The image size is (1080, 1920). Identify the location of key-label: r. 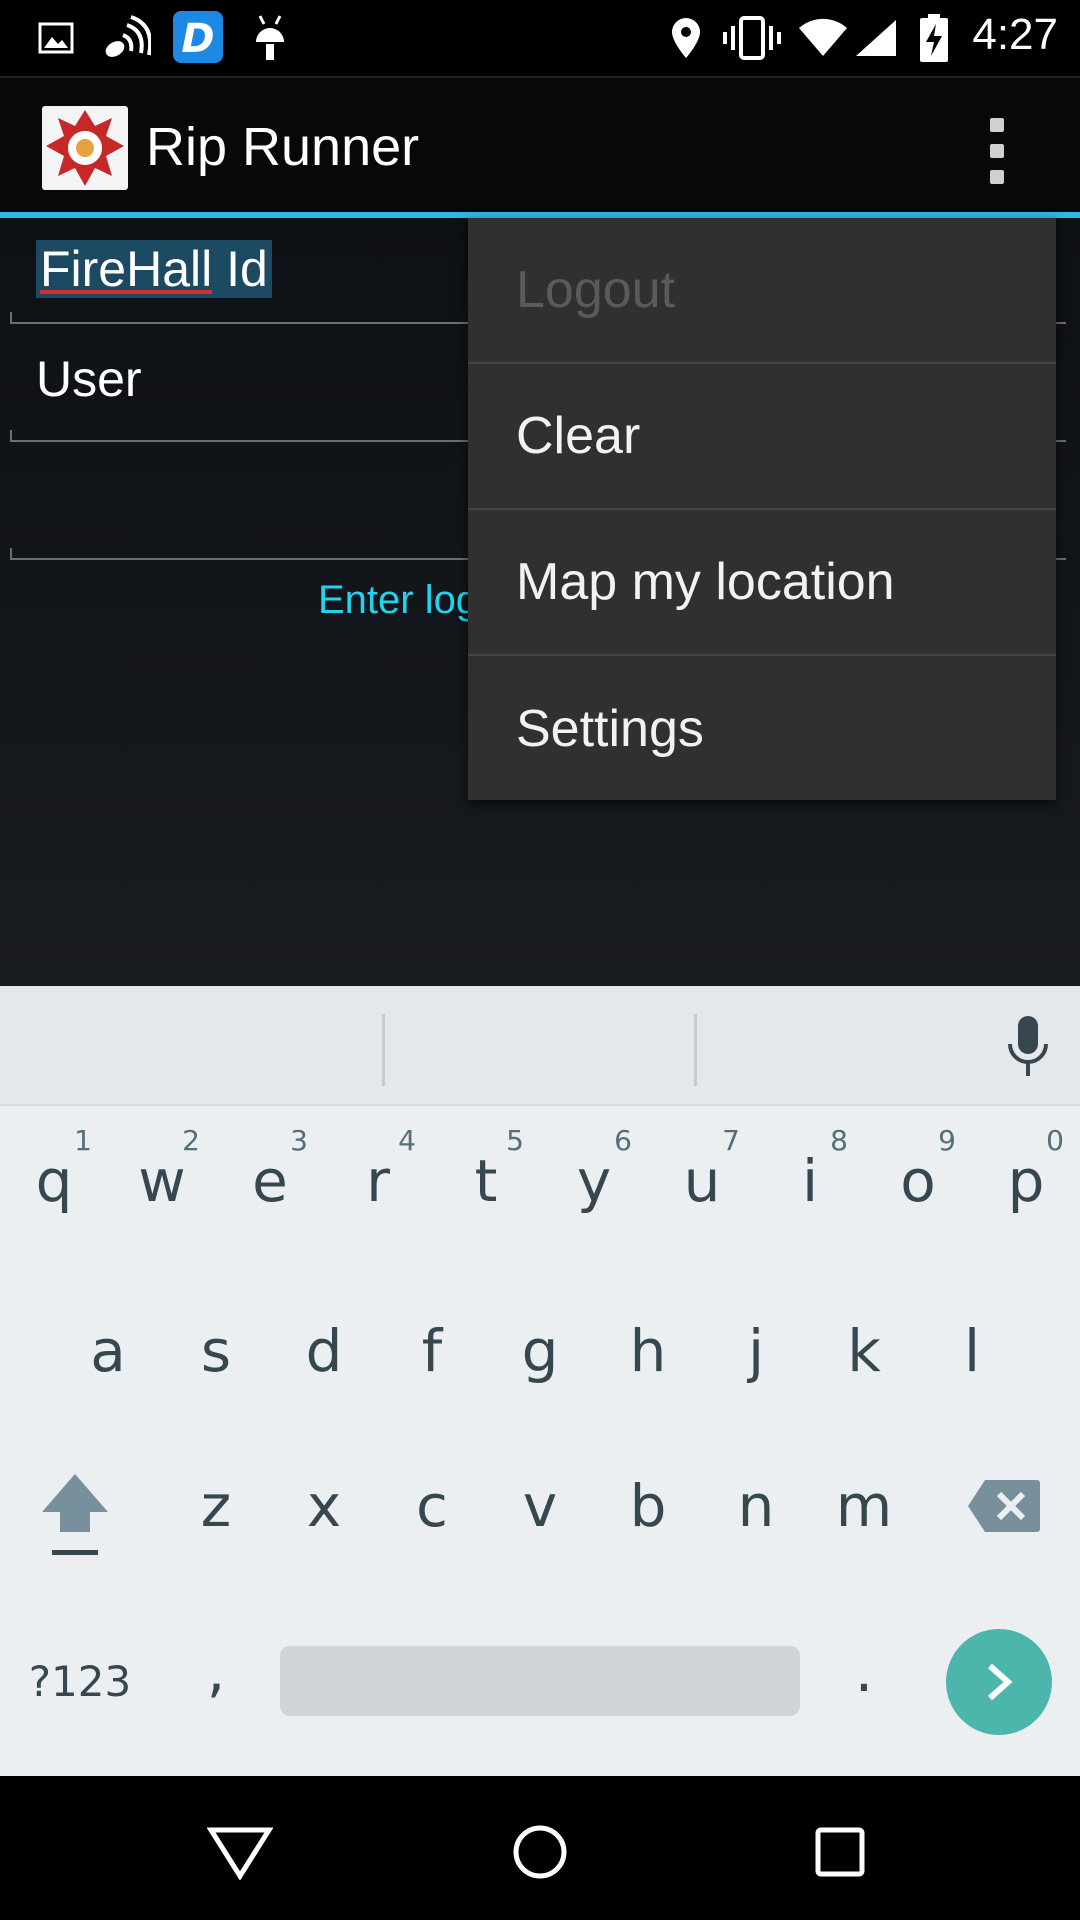
(378, 1181).